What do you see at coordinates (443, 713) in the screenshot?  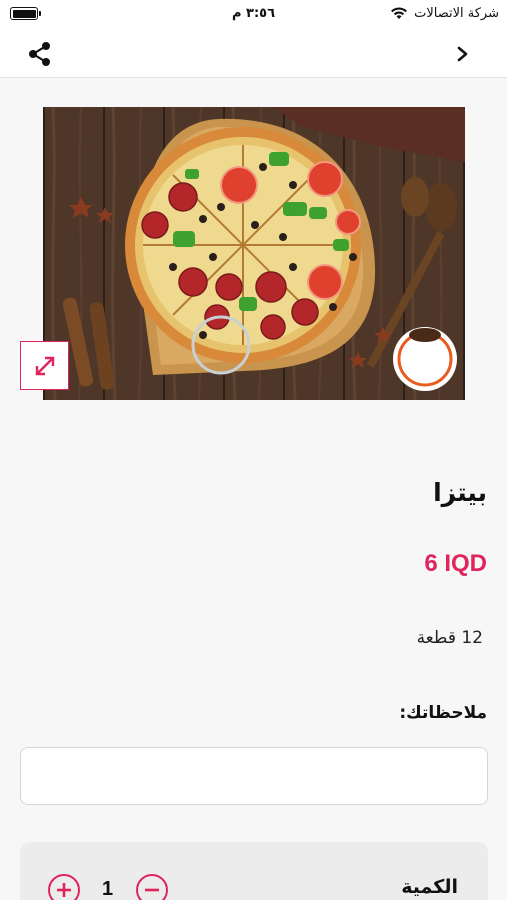 I see `notes-label: ملاحظاتك:` at bounding box center [443, 713].